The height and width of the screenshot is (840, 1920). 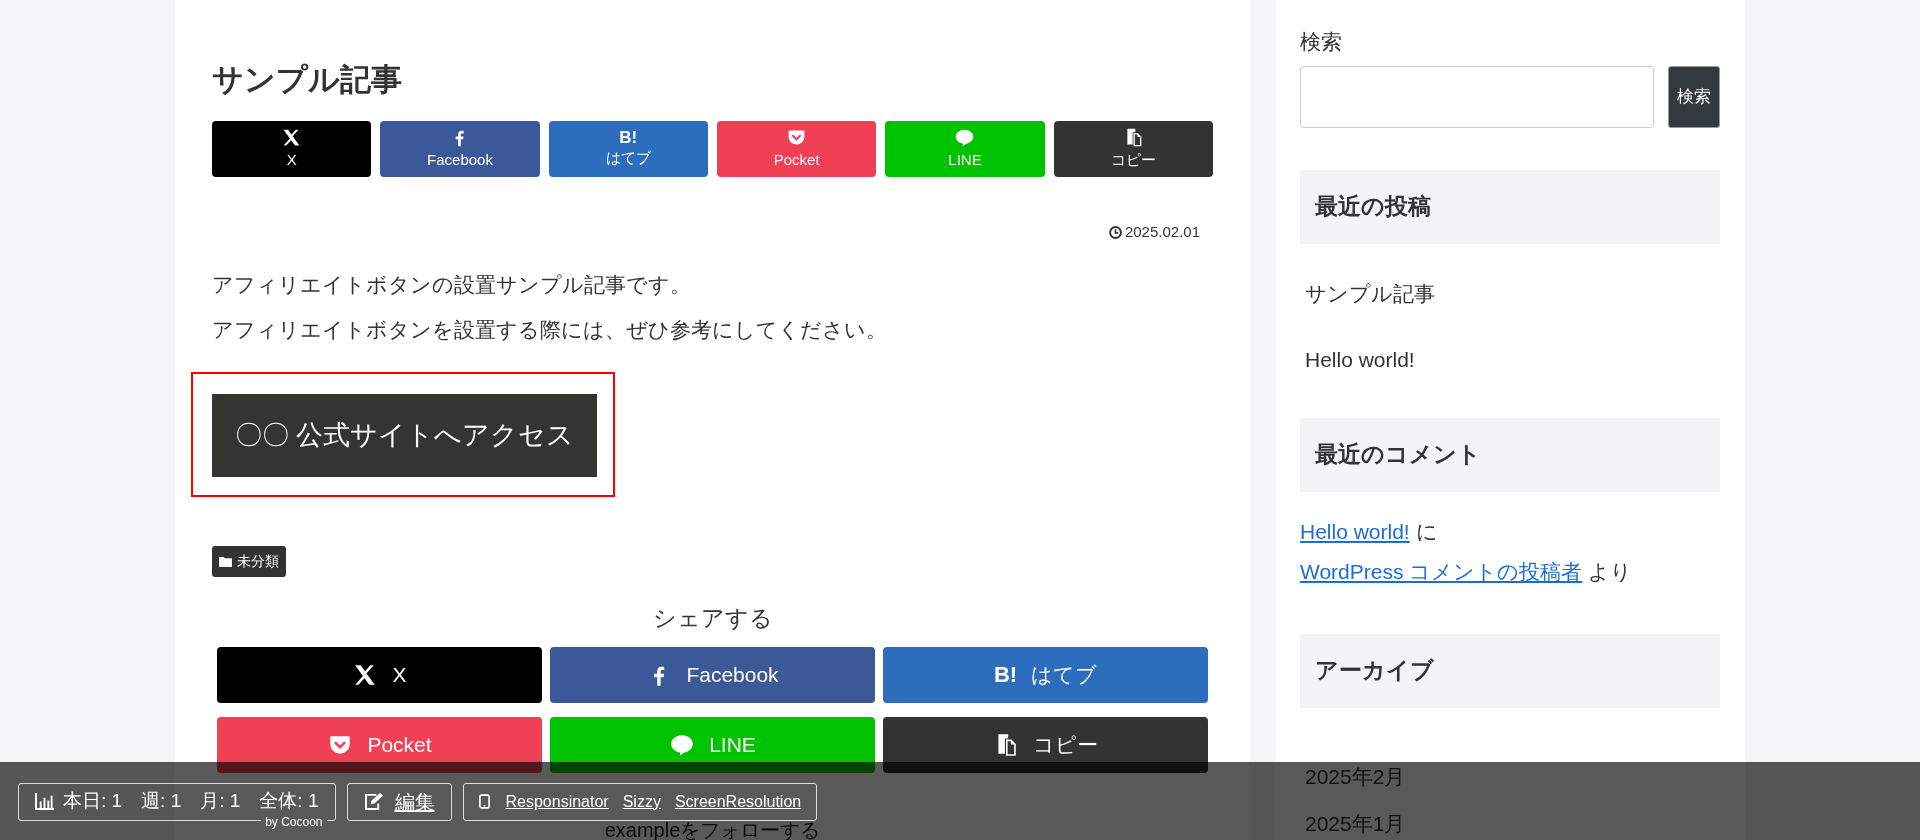 What do you see at coordinates (452, 284) in the screenshot?
I see `body-text: アフィリエイトボタンの設置サンプル記事です。` at bounding box center [452, 284].